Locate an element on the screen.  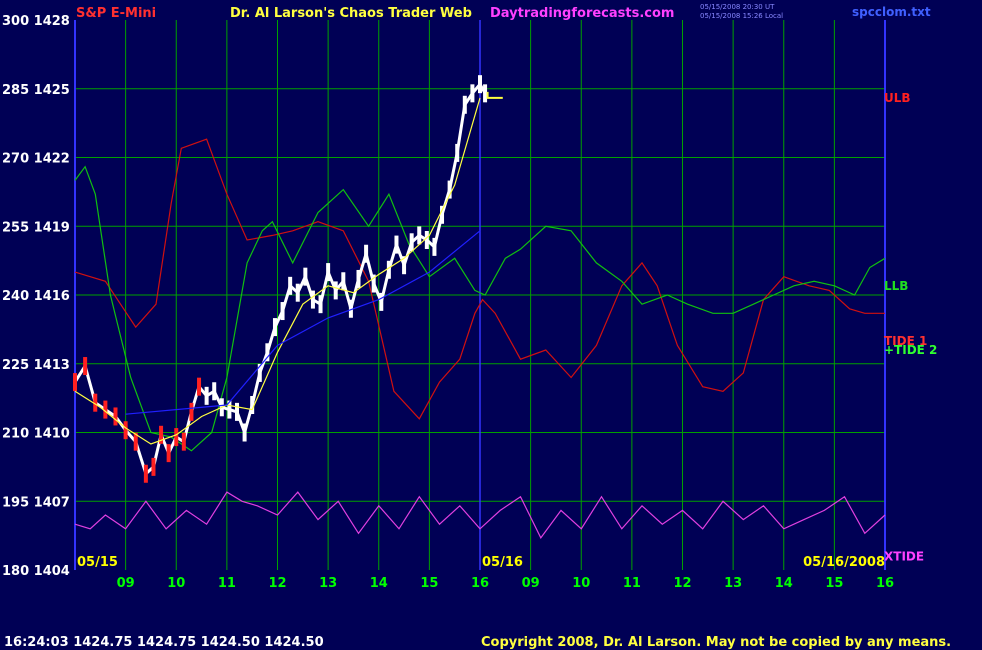
y-tick-label: 270 1422 is located at coordinates (36, 159).